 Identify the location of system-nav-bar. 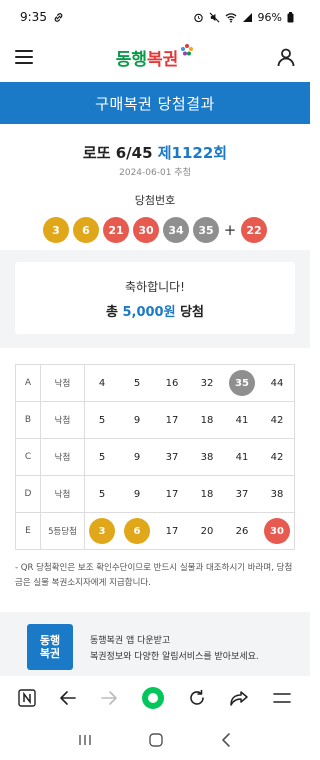
(155, 740).